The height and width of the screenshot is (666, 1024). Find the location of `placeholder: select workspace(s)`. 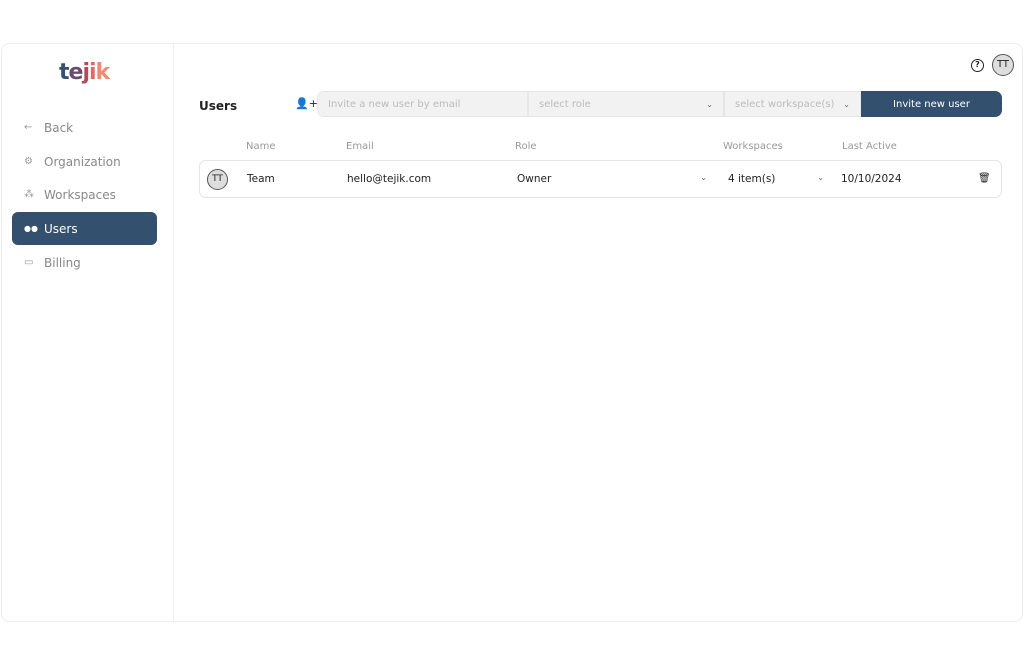

placeholder: select workspace(s) is located at coordinates (785, 104).